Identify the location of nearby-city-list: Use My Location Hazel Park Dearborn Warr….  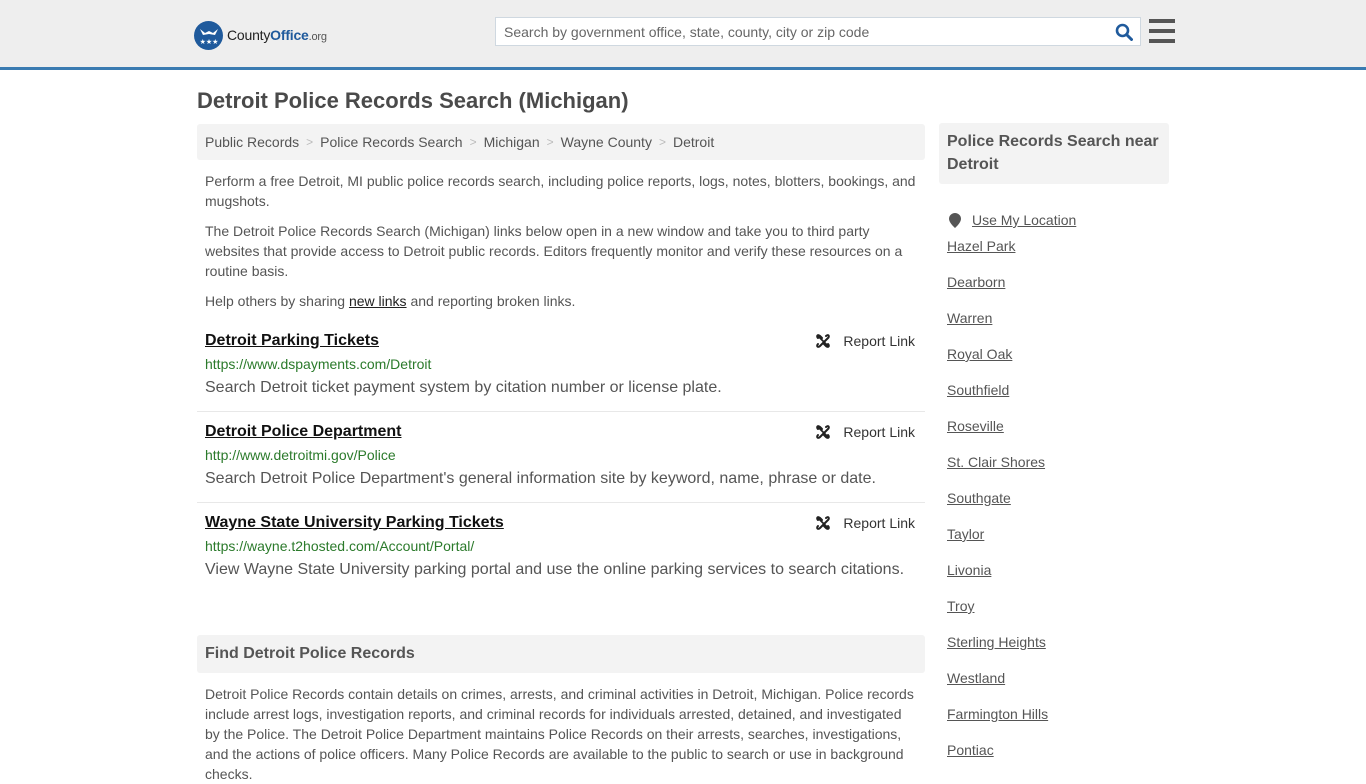
(1054, 490).